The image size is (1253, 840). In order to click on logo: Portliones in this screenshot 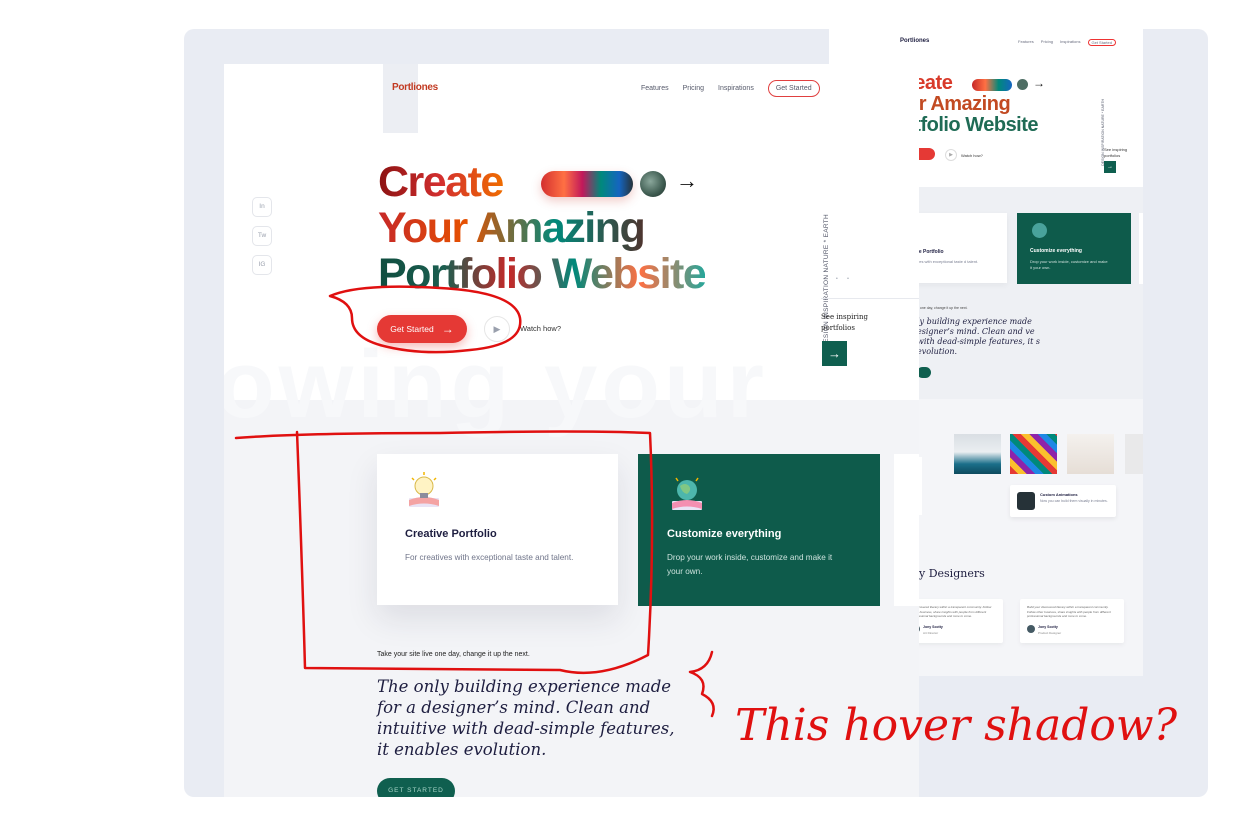, I will do `click(415, 87)`.